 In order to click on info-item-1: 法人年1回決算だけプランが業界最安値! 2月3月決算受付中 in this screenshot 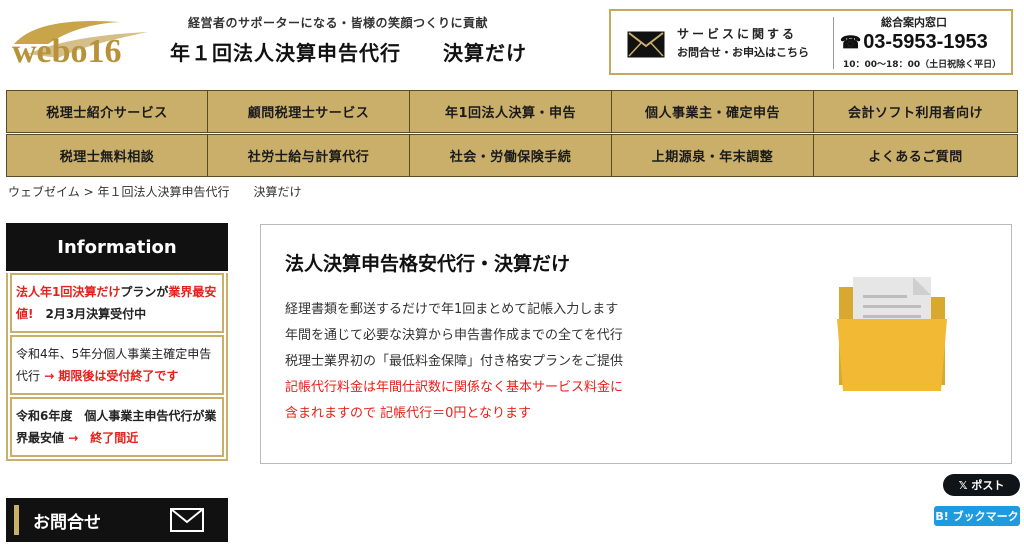, I will do `click(117, 303)`.